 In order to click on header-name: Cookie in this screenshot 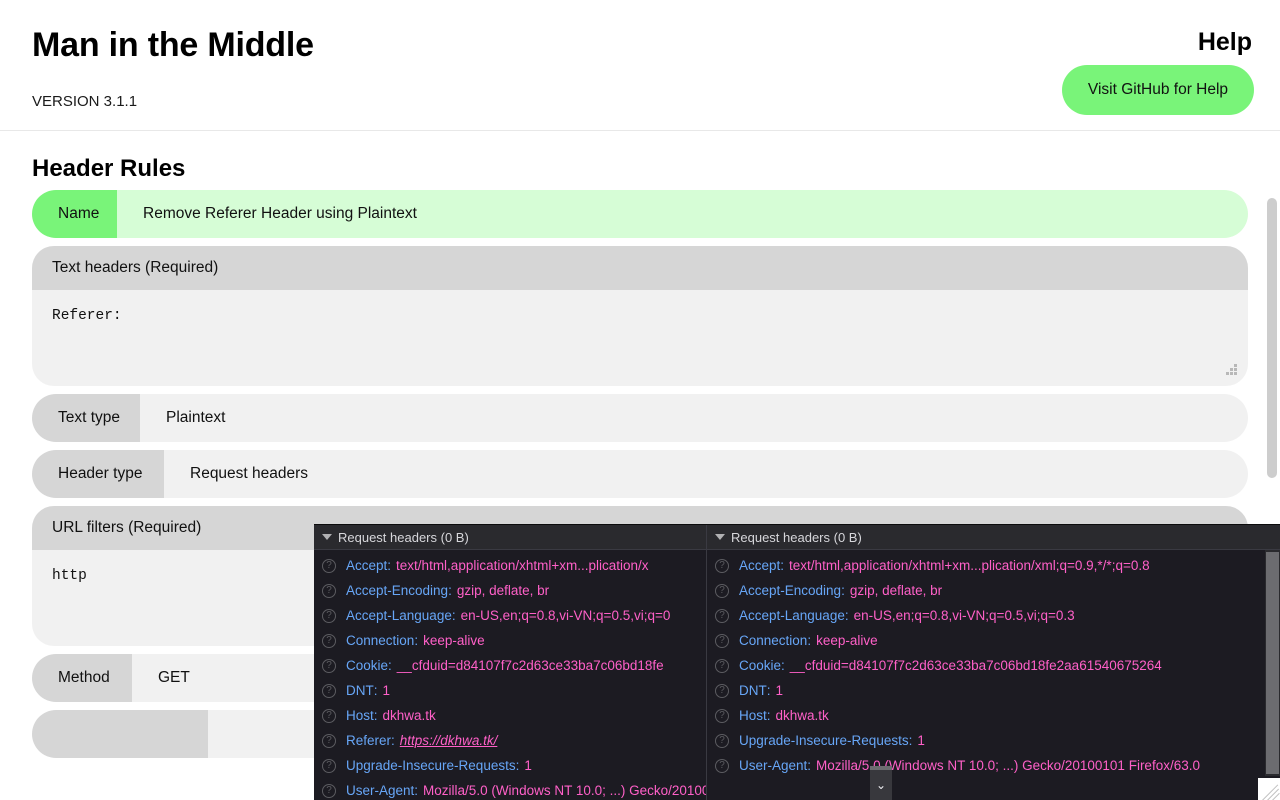, I will do `click(760, 665)`.